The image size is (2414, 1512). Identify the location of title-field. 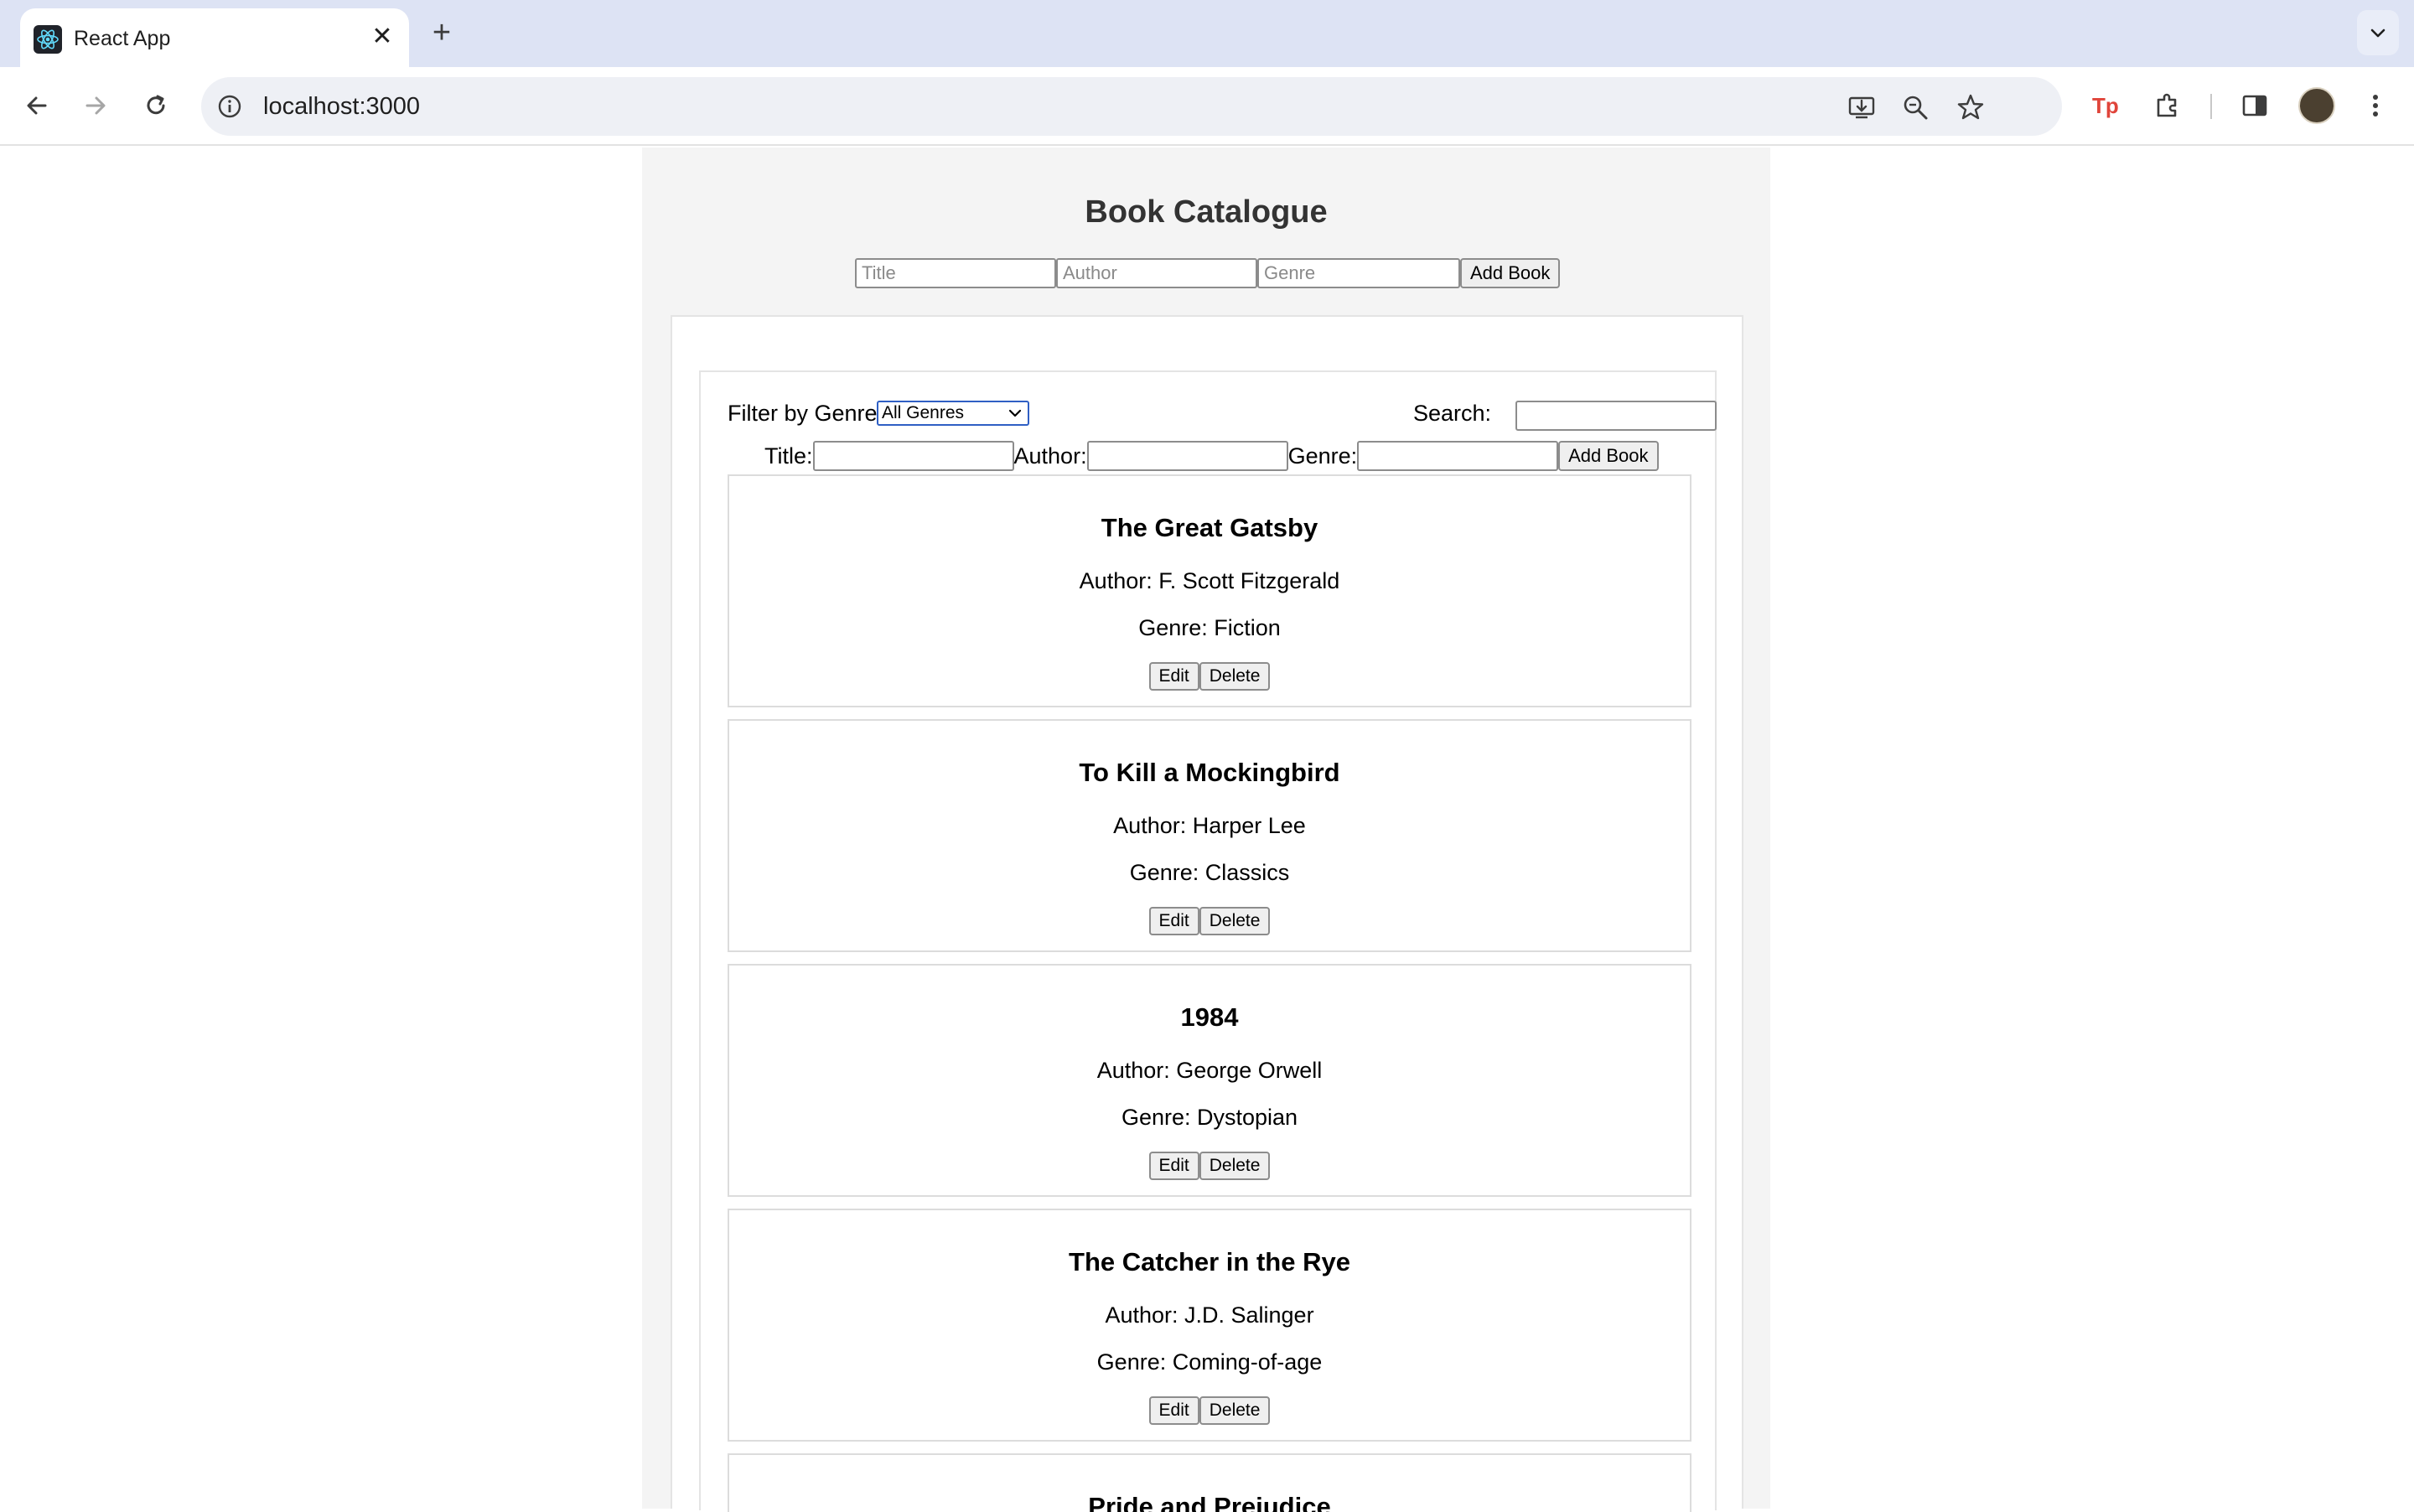
(913, 456).